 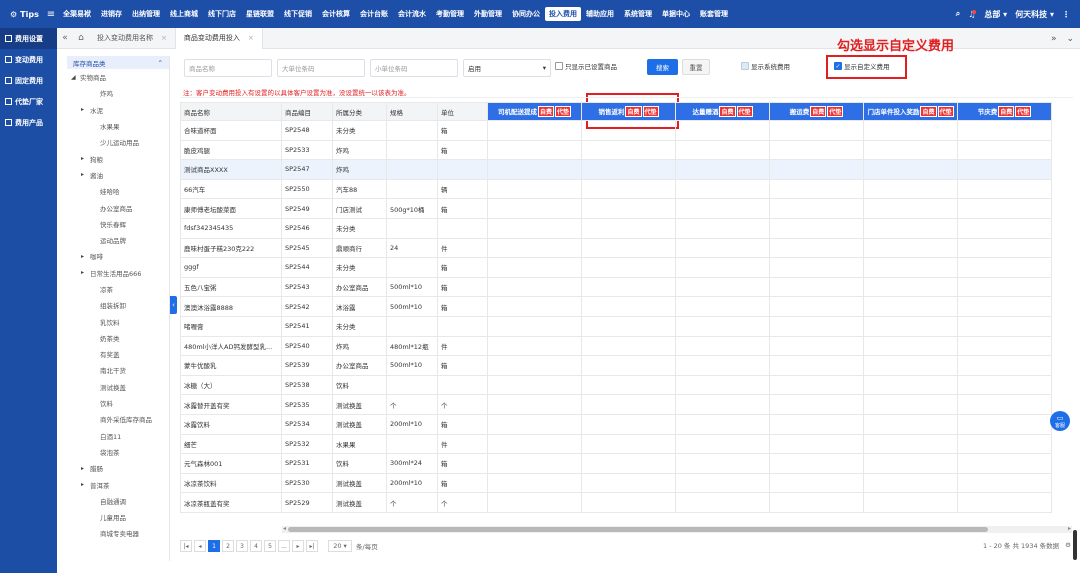 What do you see at coordinates (118, 403) in the screenshot?
I see `tree-node: 饮料` at bounding box center [118, 403].